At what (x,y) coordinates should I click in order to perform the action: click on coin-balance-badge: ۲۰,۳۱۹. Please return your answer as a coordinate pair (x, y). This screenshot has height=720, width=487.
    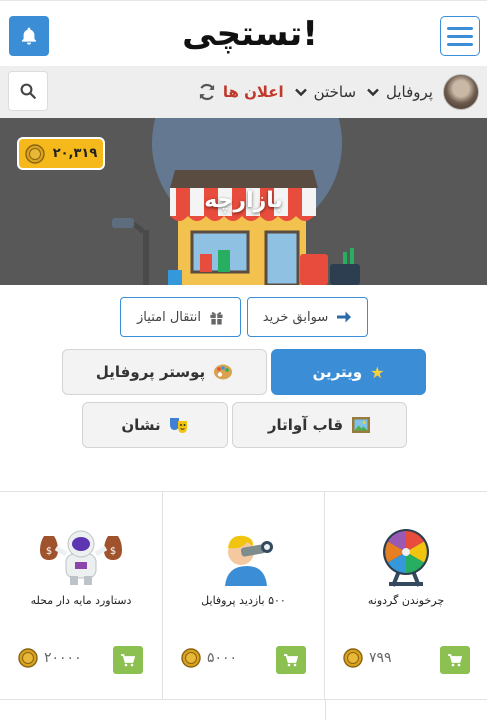
    Looking at the image, I should click on (61, 153).